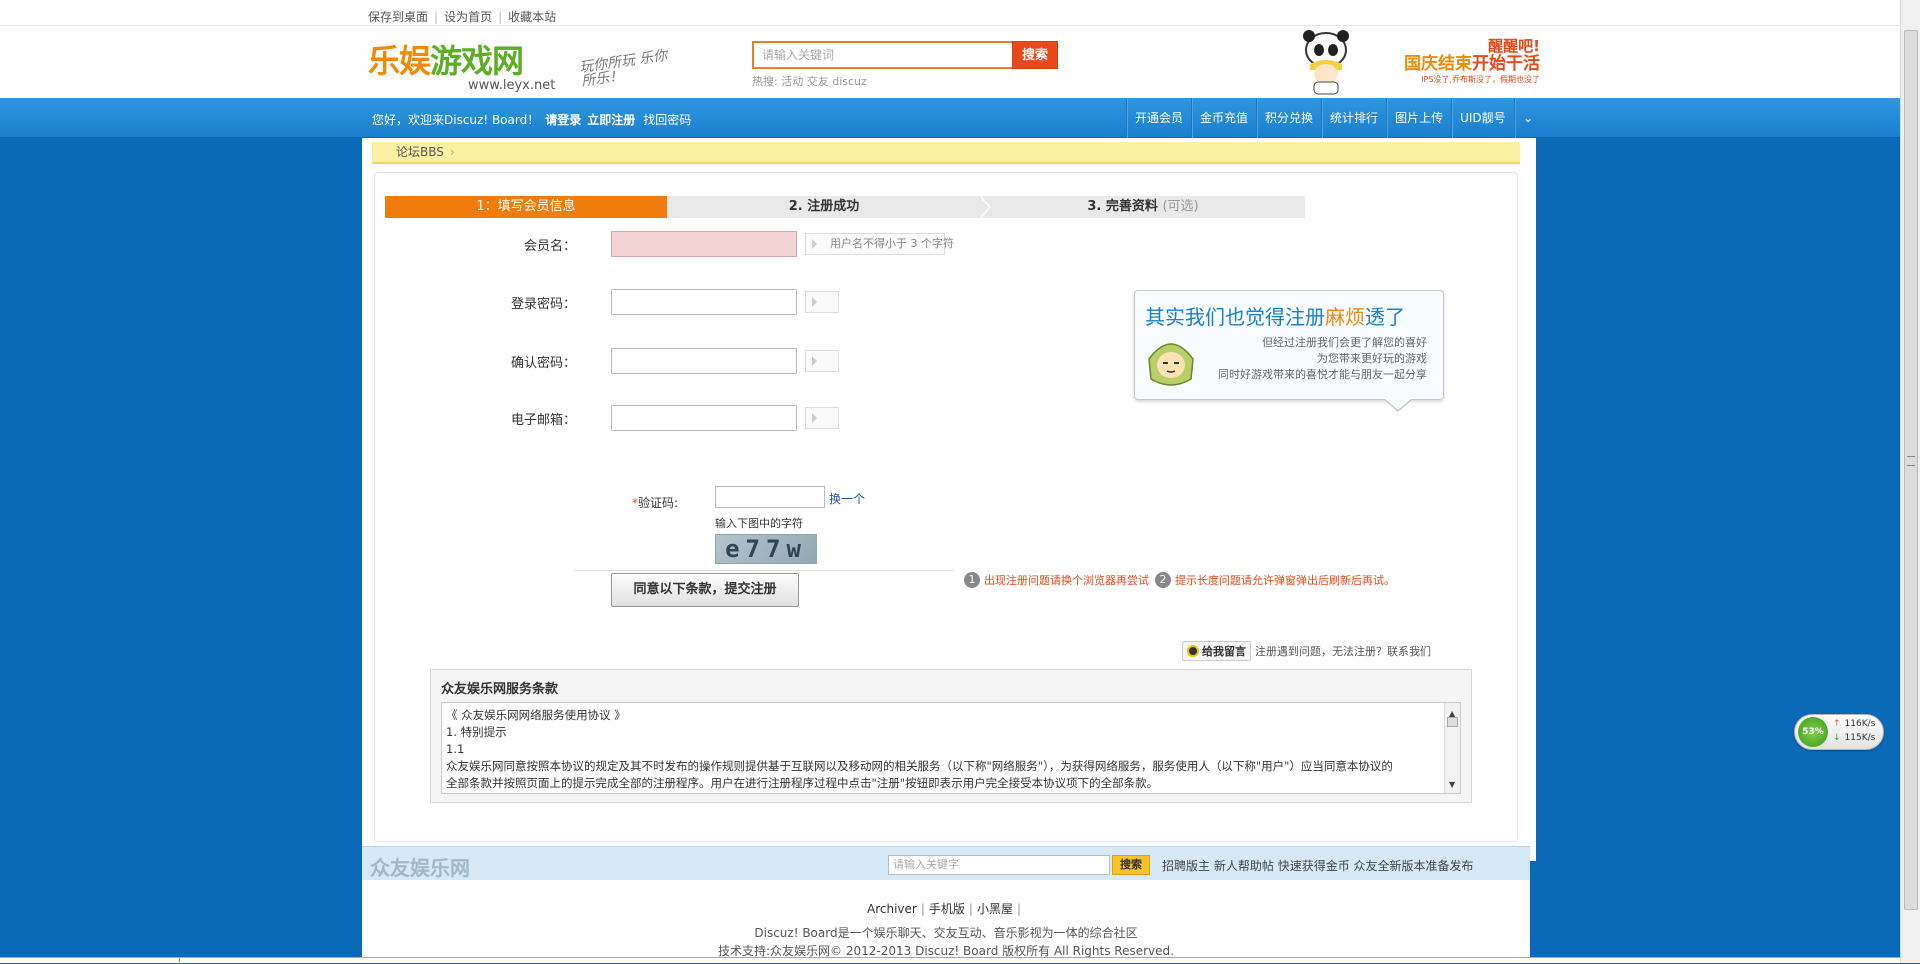 This screenshot has width=1920, height=964. I want to click on step-1: 1：填写会员信息, so click(526, 207).